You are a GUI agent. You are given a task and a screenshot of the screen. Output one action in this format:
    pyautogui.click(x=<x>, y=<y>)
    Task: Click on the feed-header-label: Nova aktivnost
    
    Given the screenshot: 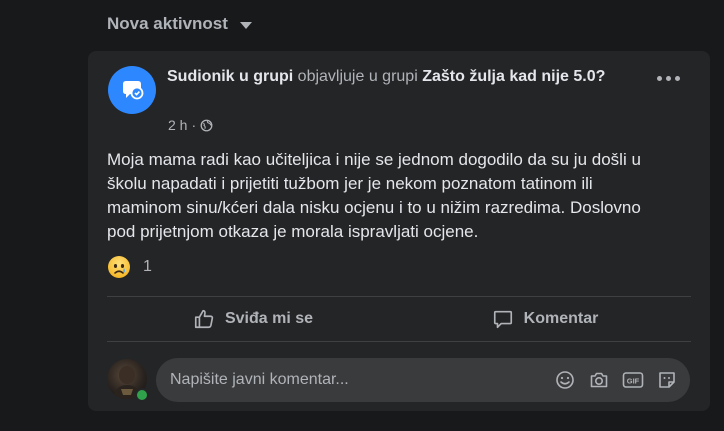 What is the action you would take?
    pyautogui.click(x=167, y=23)
    